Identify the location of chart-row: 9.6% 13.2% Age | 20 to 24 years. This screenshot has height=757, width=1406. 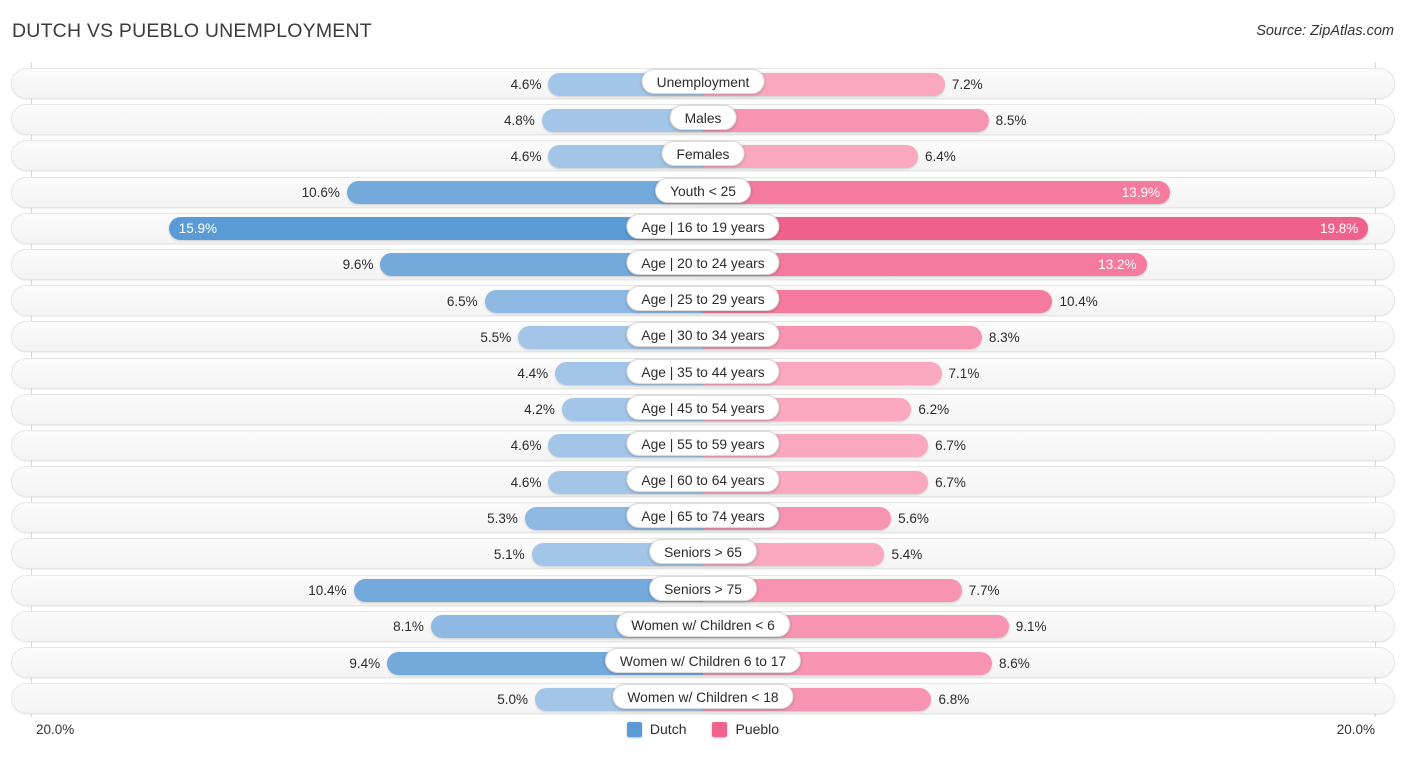
(703, 265).